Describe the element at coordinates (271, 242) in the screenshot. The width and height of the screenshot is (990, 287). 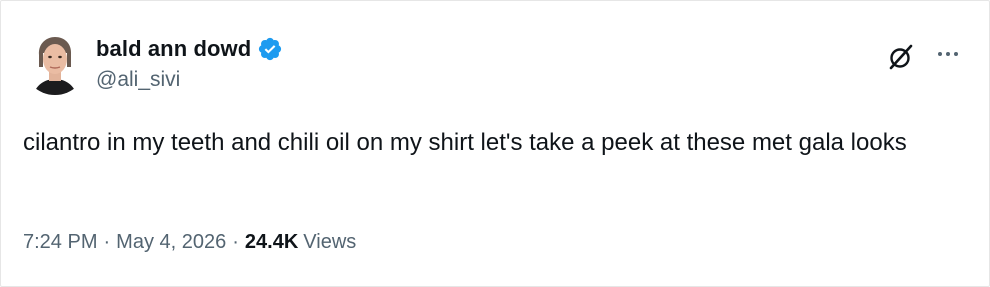
I see `views-count: 24.4K` at that location.